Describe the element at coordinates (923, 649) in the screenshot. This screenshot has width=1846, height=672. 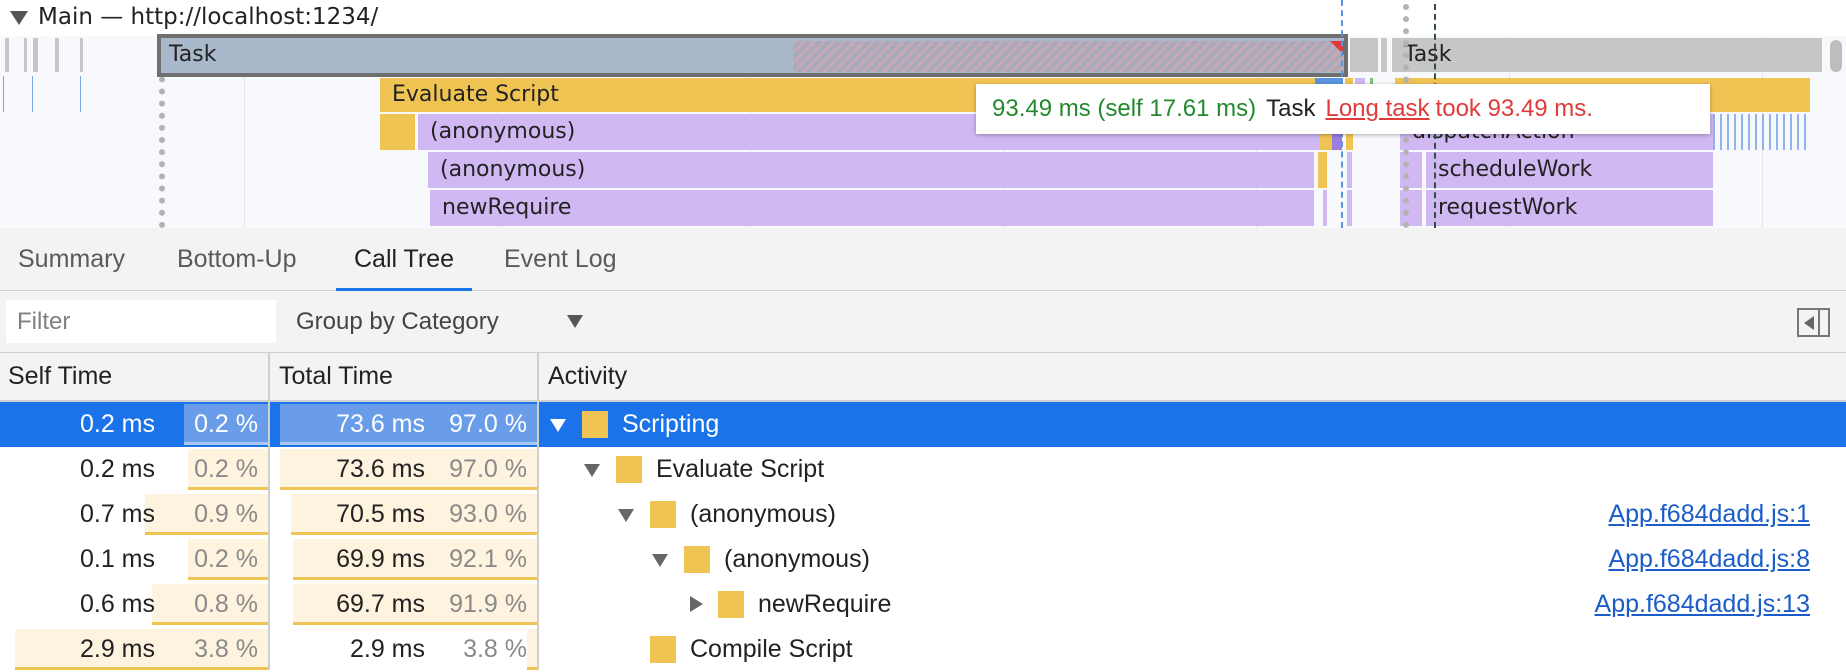
I see `table-row: 2.9 ms 3.8 % 2.9 ms 3.8 % Compile Script` at that location.